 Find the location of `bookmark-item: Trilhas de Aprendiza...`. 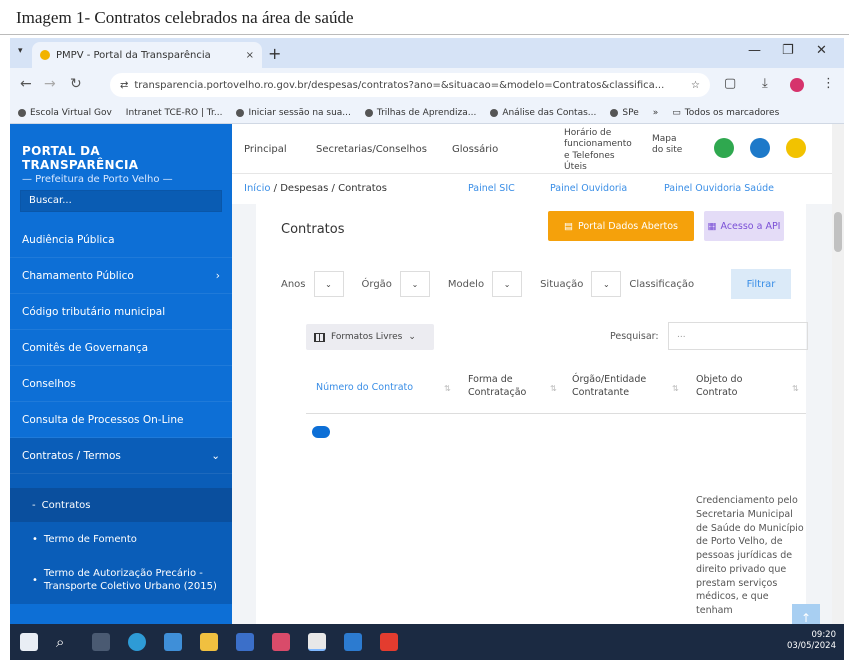

bookmark-item: Trilhas de Aprendiza... is located at coordinates (420, 113).